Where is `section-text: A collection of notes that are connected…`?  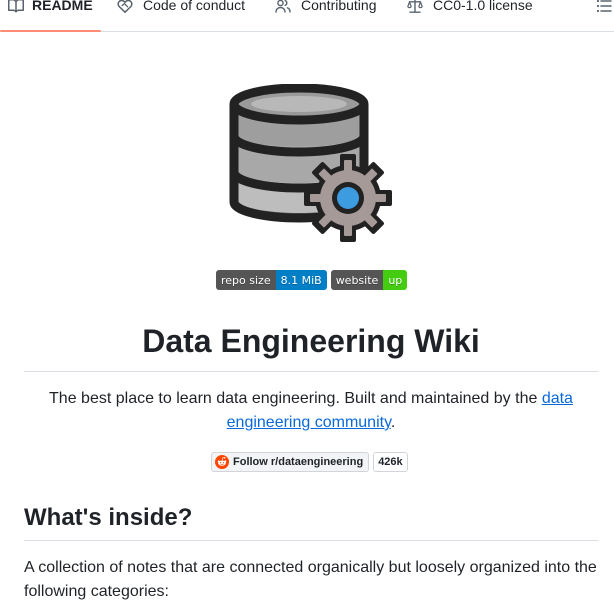
section-text: A collection of notes that are connected… is located at coordinates (310, 579).